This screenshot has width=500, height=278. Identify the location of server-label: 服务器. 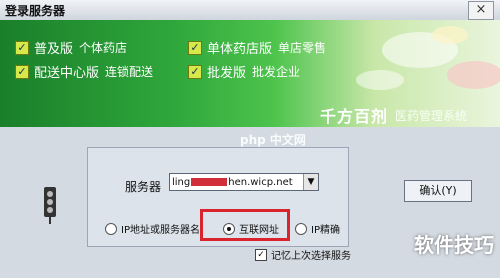
(143, 187).